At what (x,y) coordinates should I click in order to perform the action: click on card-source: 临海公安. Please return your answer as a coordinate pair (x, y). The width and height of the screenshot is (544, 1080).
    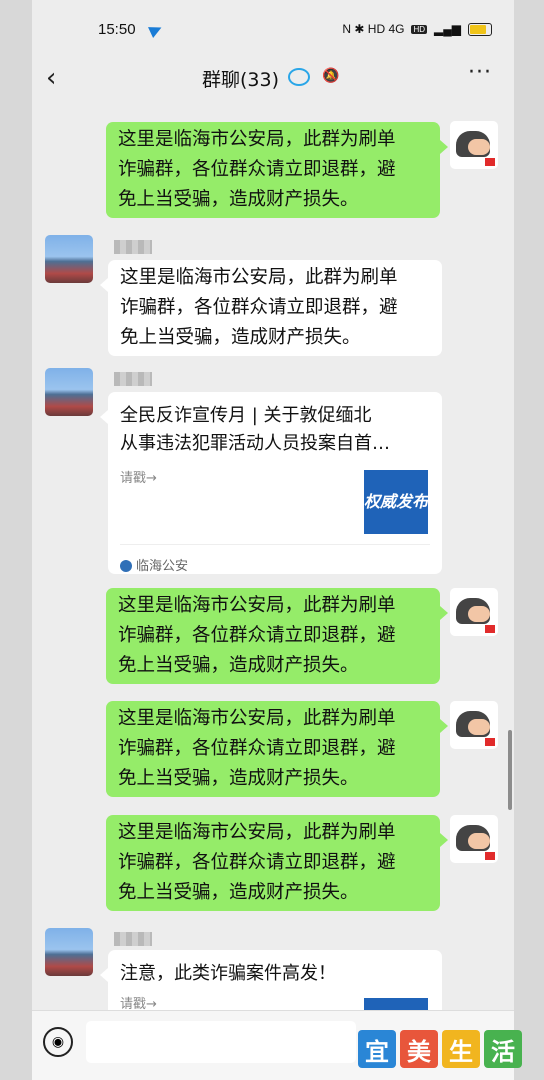
    Looking at the image, I should click on (154, 567).